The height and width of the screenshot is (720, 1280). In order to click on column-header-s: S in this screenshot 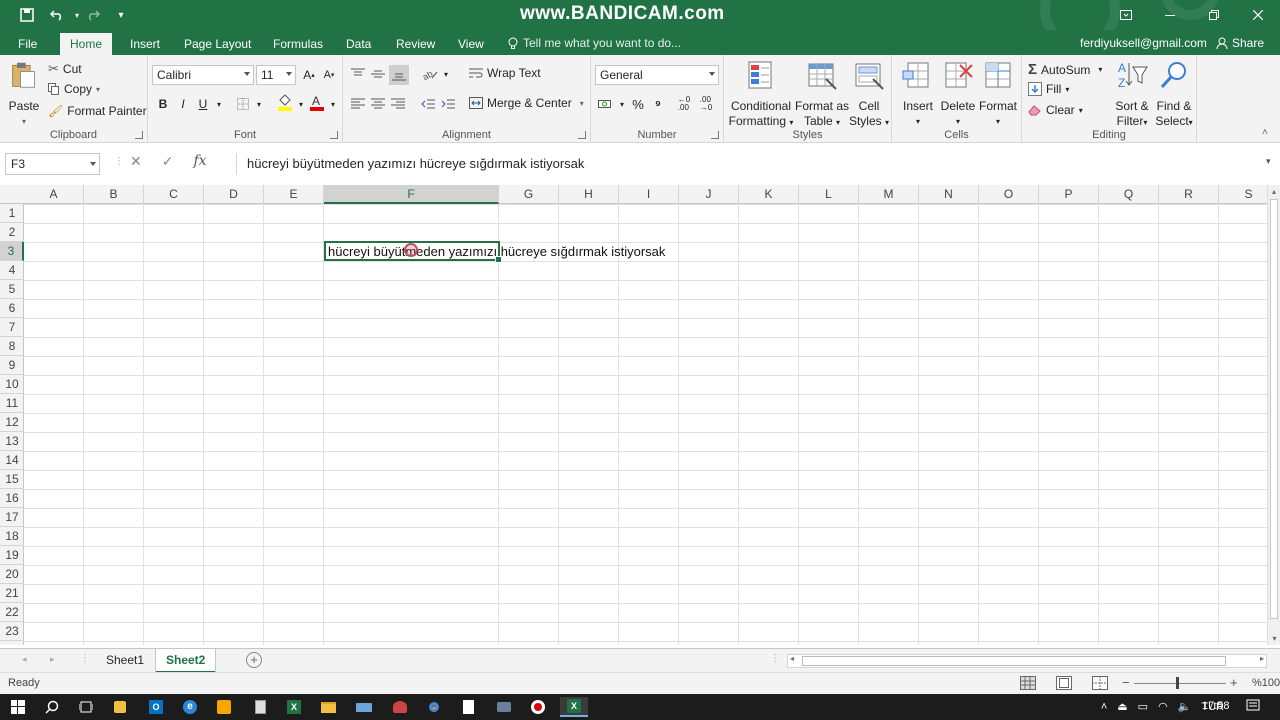, I will do `click(1243, 194)`.